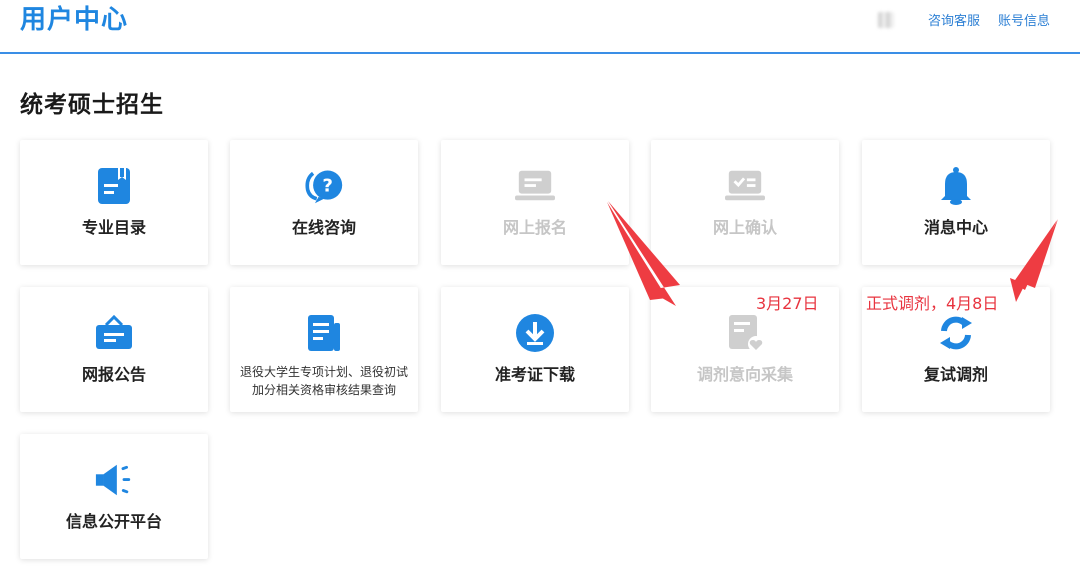  I want to click on annotation-date-1: 3月27日, so click(787, 303).